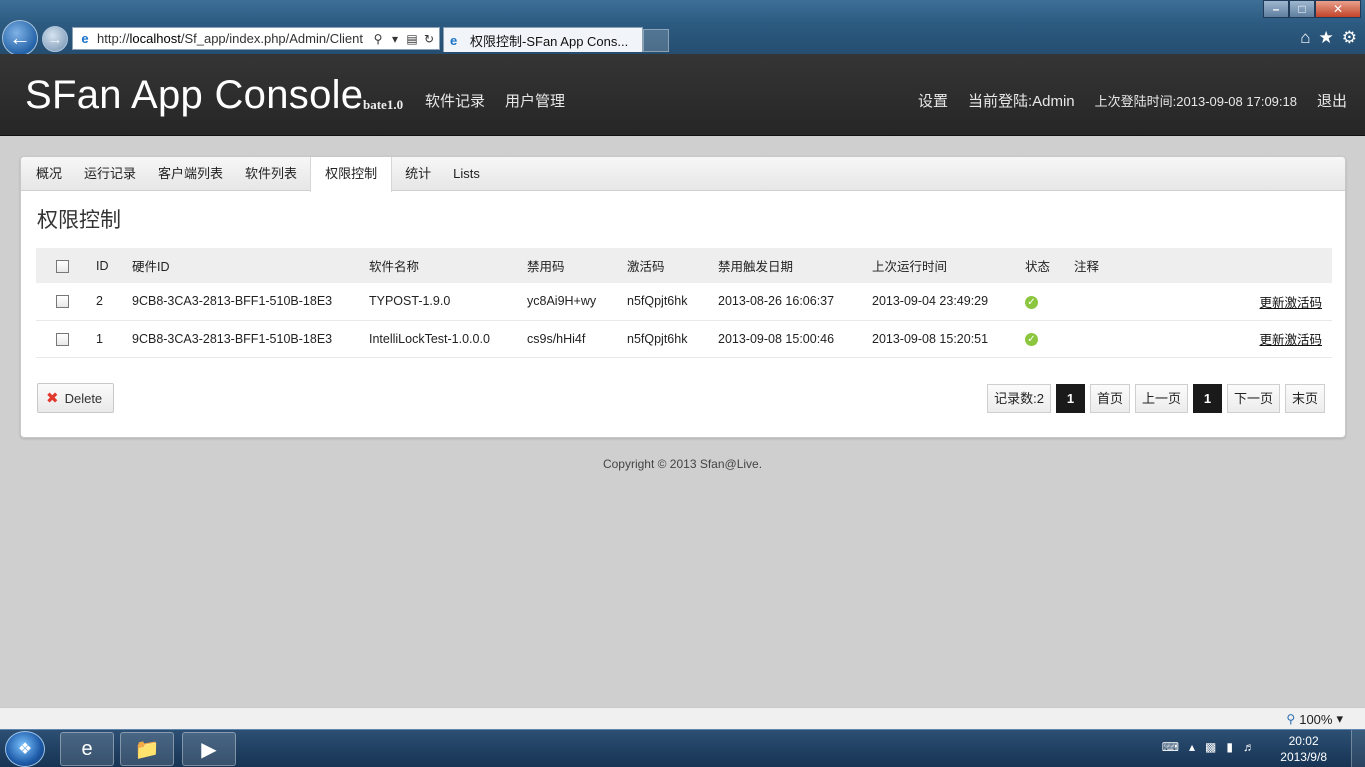 The image size is (1365, 767). What do you see at coordinates (1049, 265) in the screenshot?
I see `col-status: 状态` at bounding box center [1049, 265].